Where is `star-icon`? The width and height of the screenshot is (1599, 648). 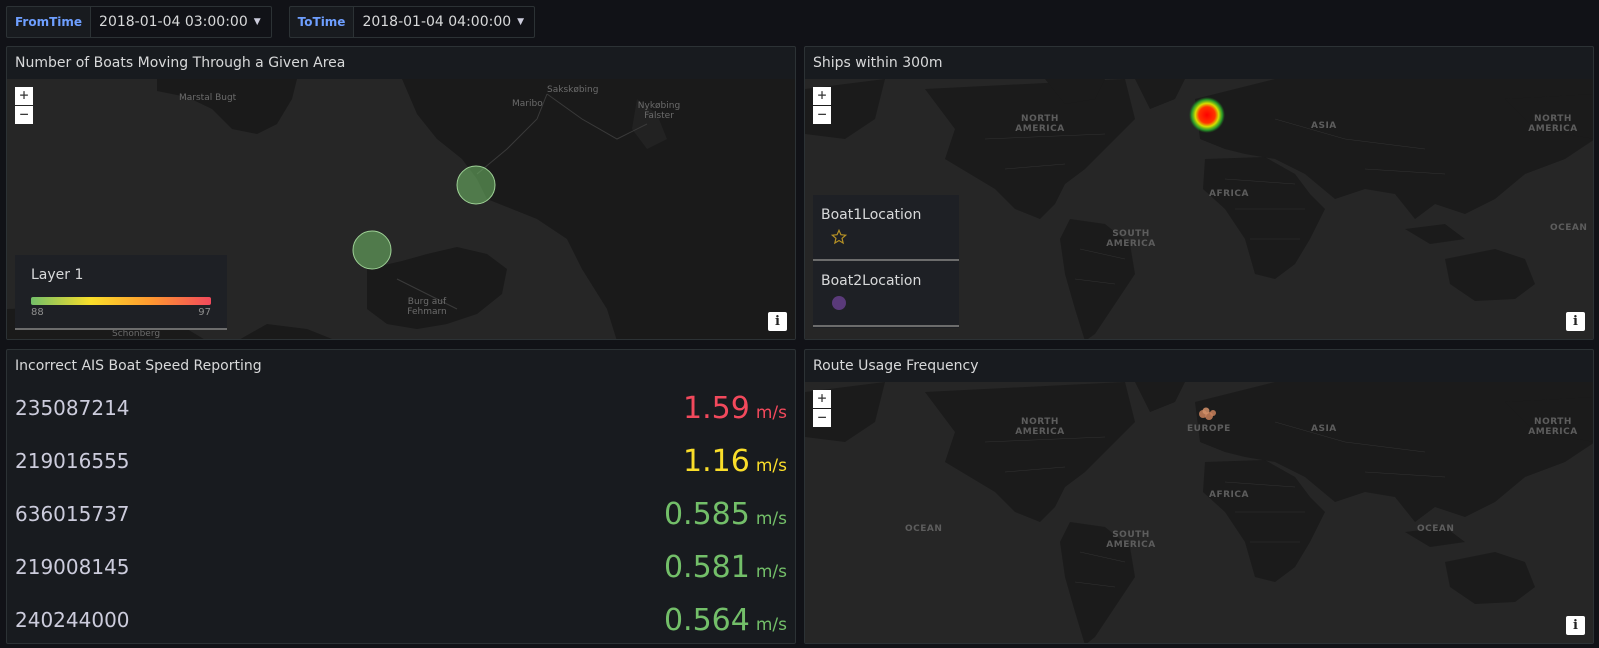 star-icon is located at coordinates (891, 237).